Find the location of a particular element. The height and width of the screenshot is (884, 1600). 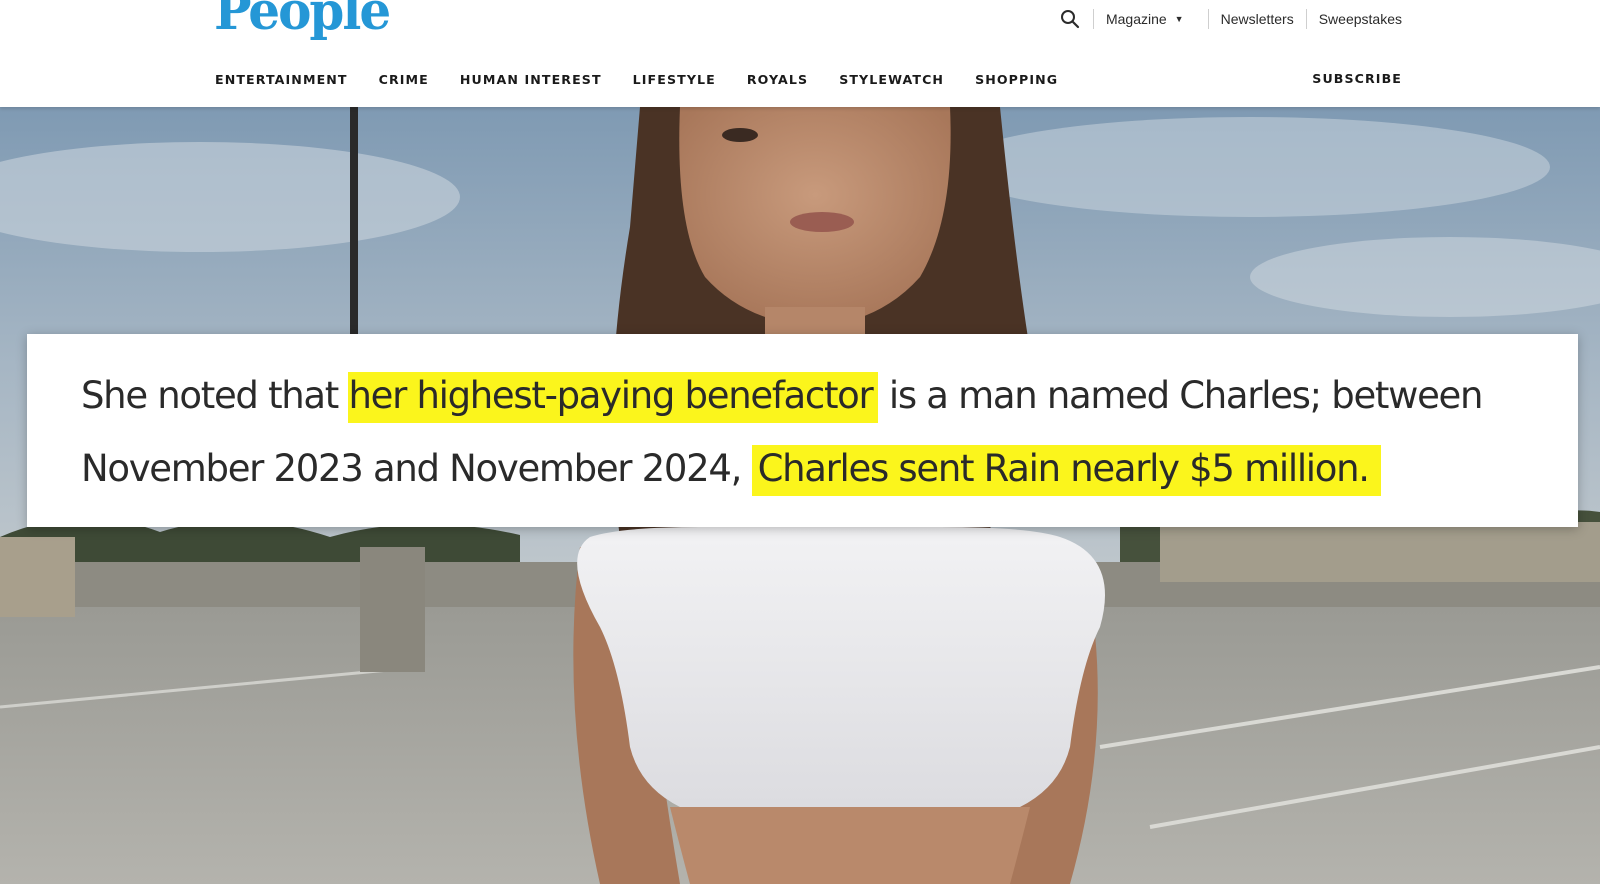

quote-text-part: She noted that is located at coordinates (215, 395).